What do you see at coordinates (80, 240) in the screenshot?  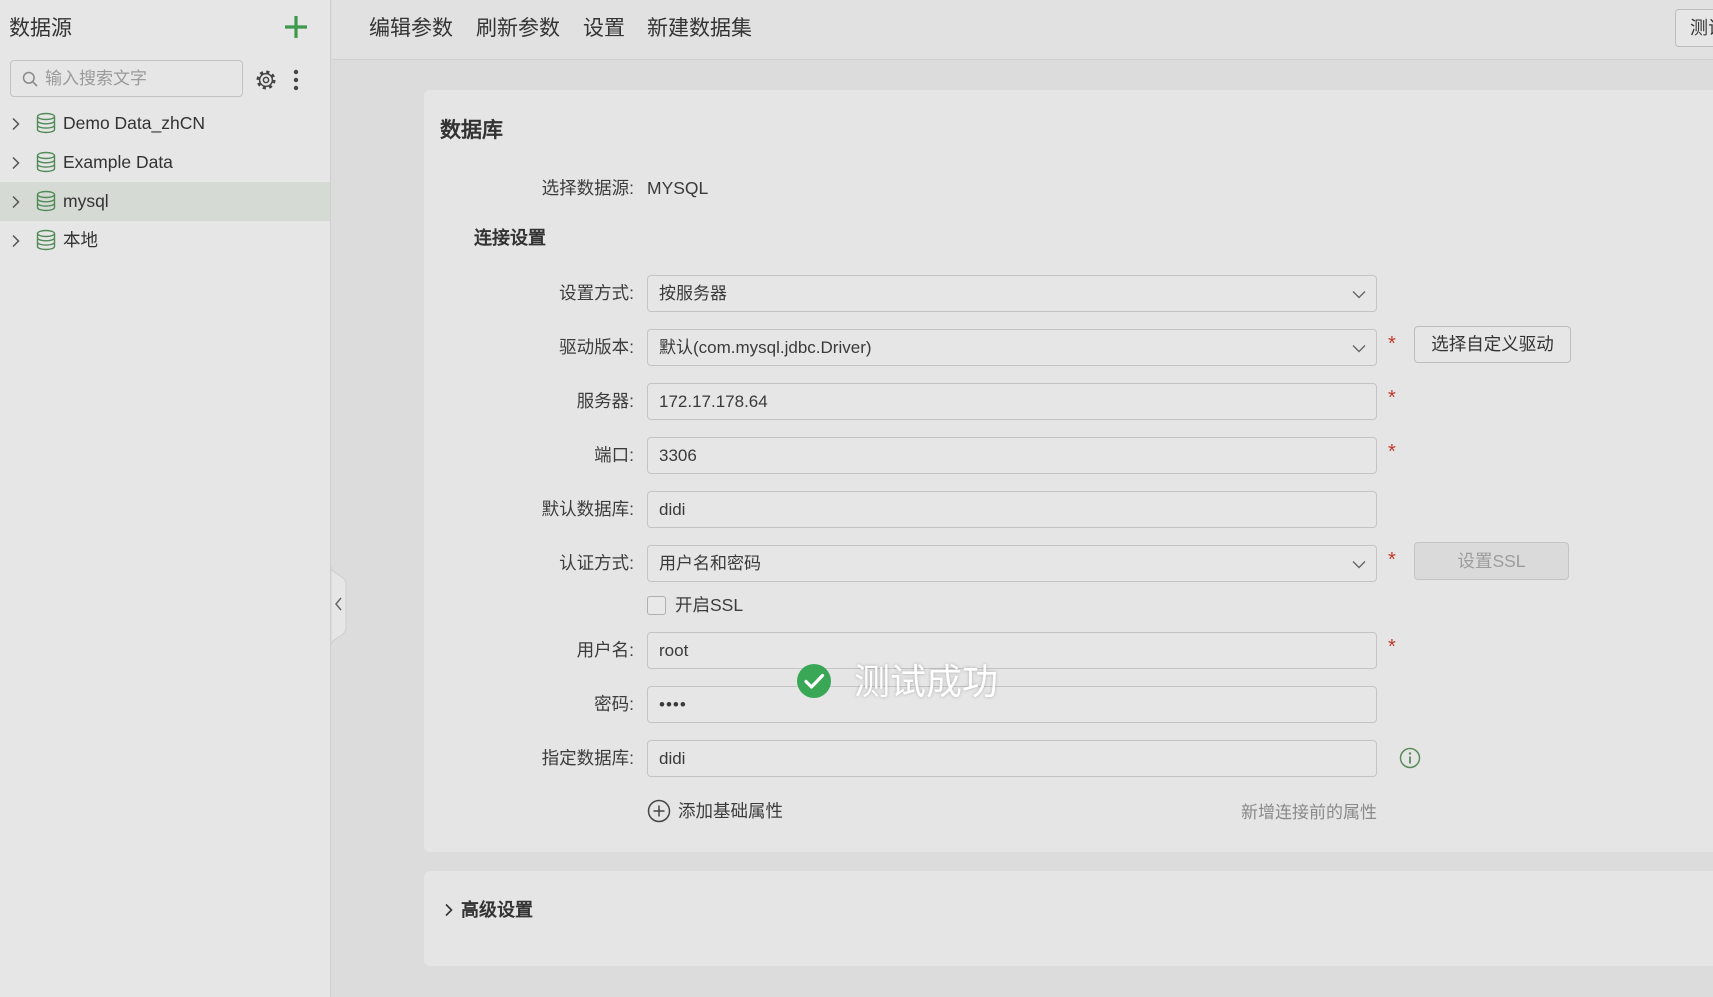 I see `tree-item-label: 本地` at bounding box center [80, 240].